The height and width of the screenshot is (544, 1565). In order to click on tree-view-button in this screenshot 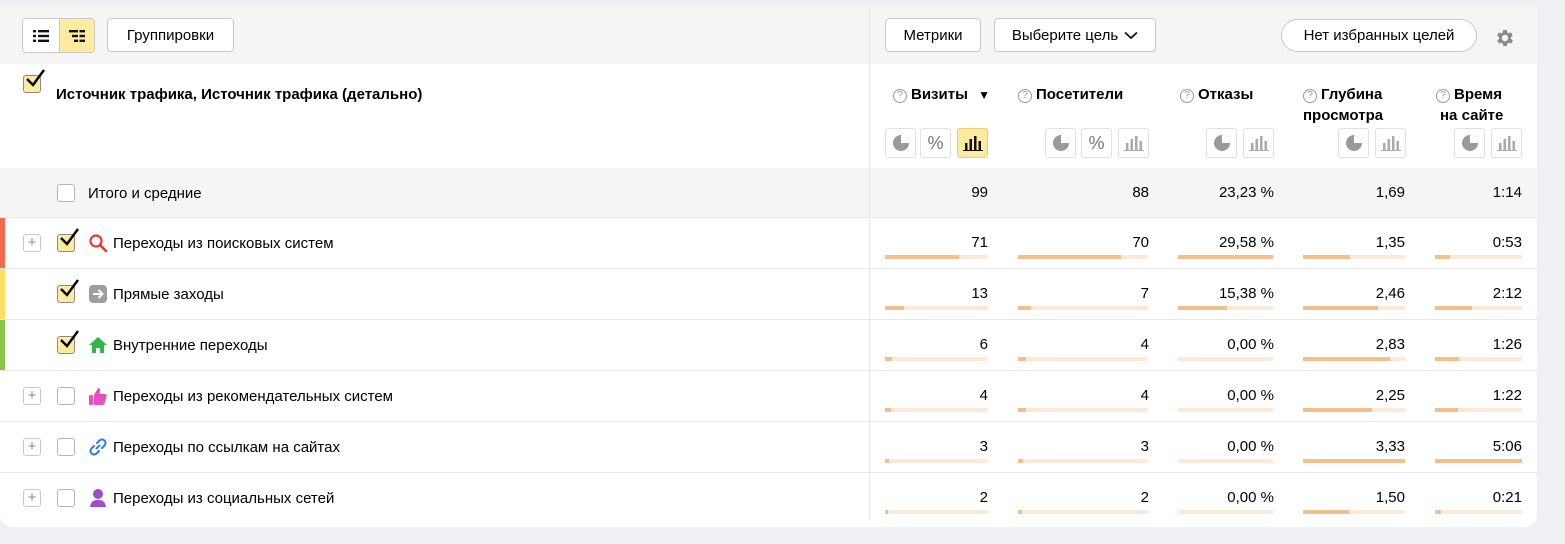, I will do `click(76, 35)`.